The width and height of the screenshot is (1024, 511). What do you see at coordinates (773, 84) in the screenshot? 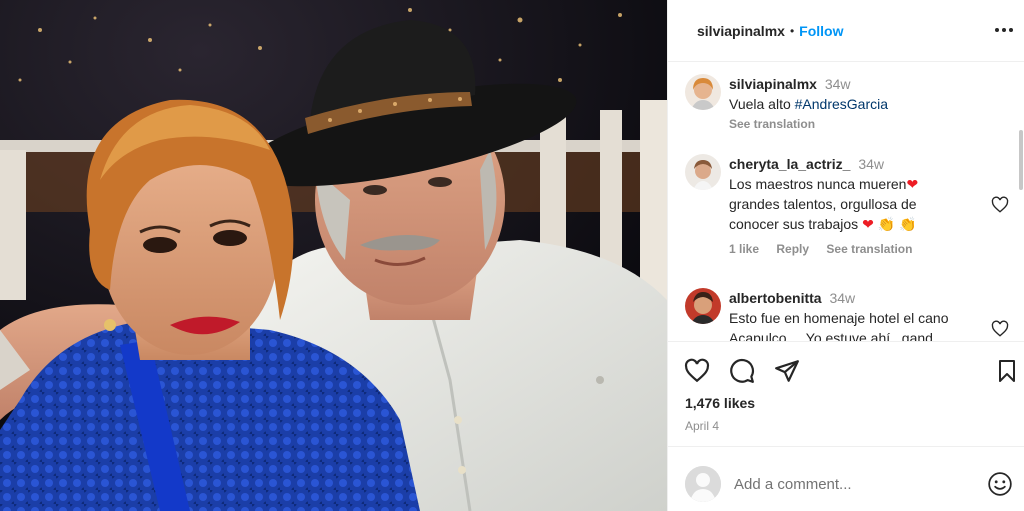
I see `comment-username: silviapinalmx` at bounding box center [773, 84].